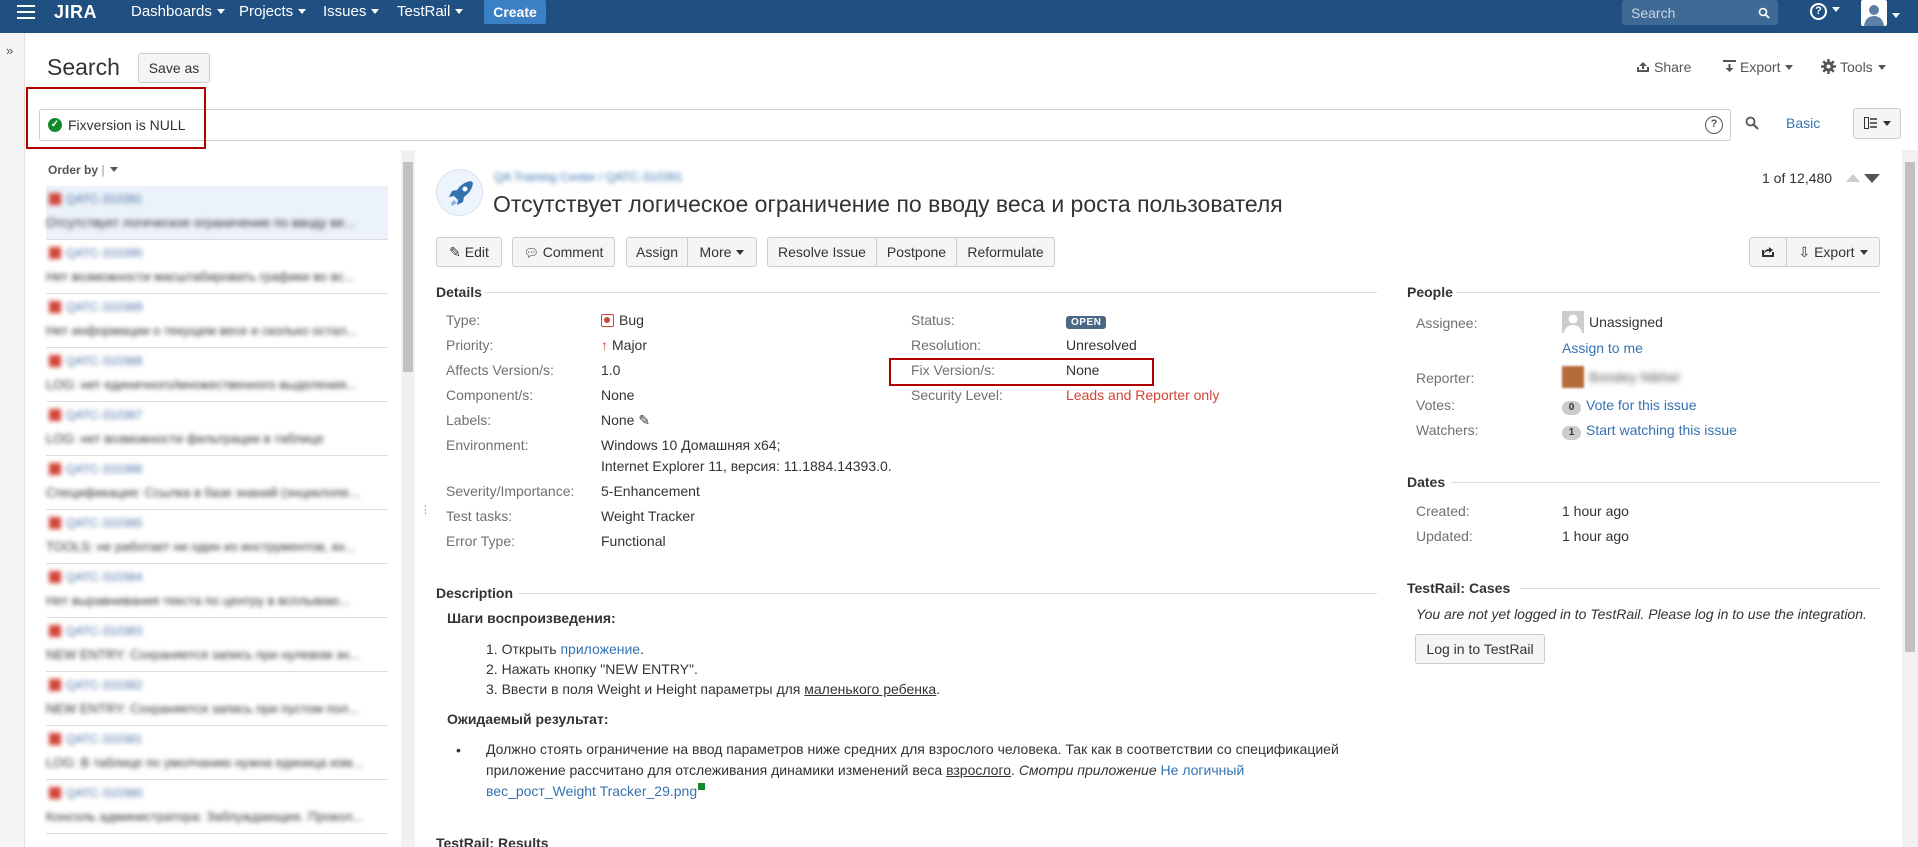 This screenshot has height=847, width=1918. I want to click on nav-testrail: TestRail, so click(430, 16).